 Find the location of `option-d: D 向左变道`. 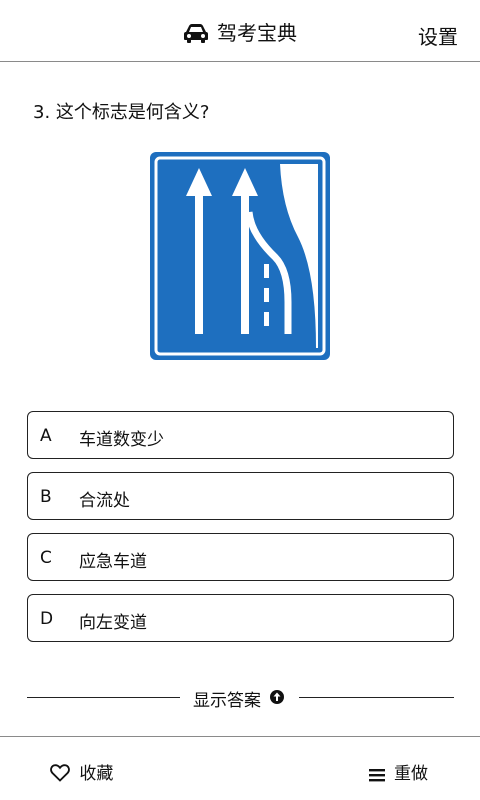

option-d: D 向左变道 is located at coordinates (240, 618).